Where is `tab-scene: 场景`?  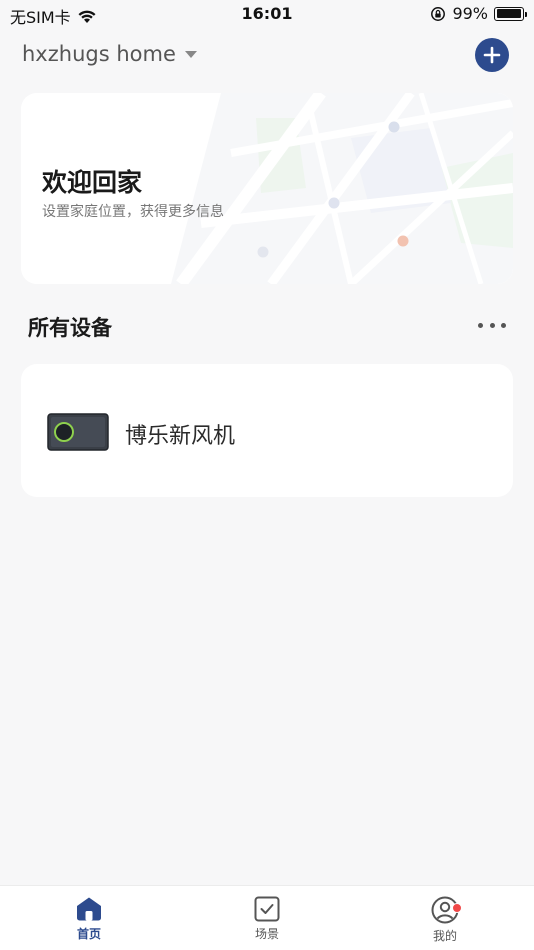
tab-scene: 场景 is located at coordinates (267, 919).